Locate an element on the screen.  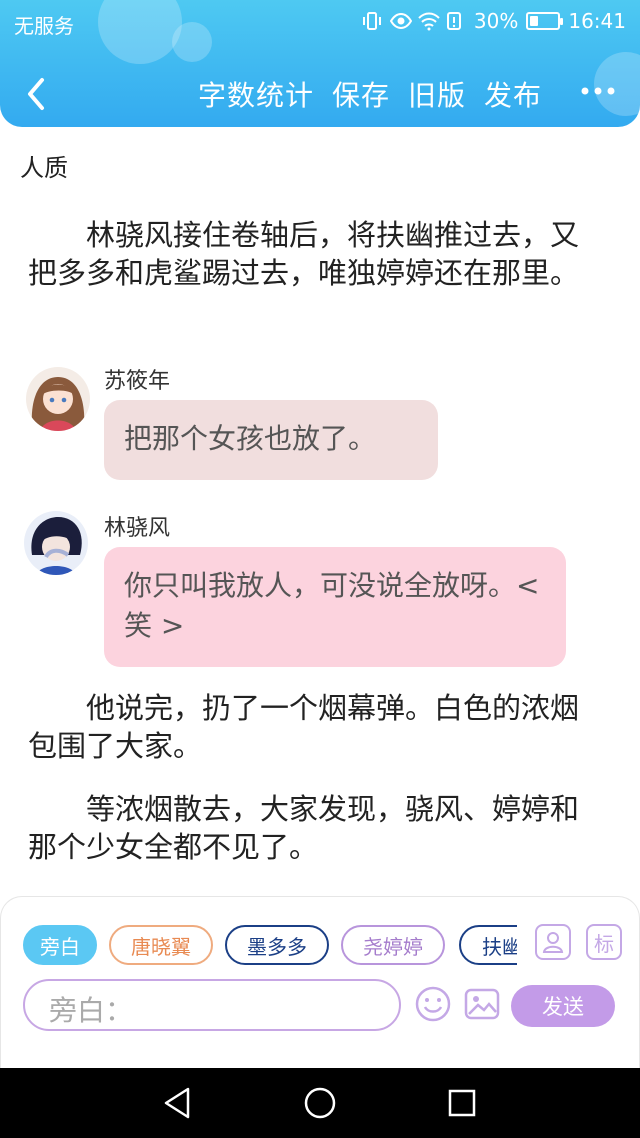
clock: 16:41 is located at coordinates (597, 21).